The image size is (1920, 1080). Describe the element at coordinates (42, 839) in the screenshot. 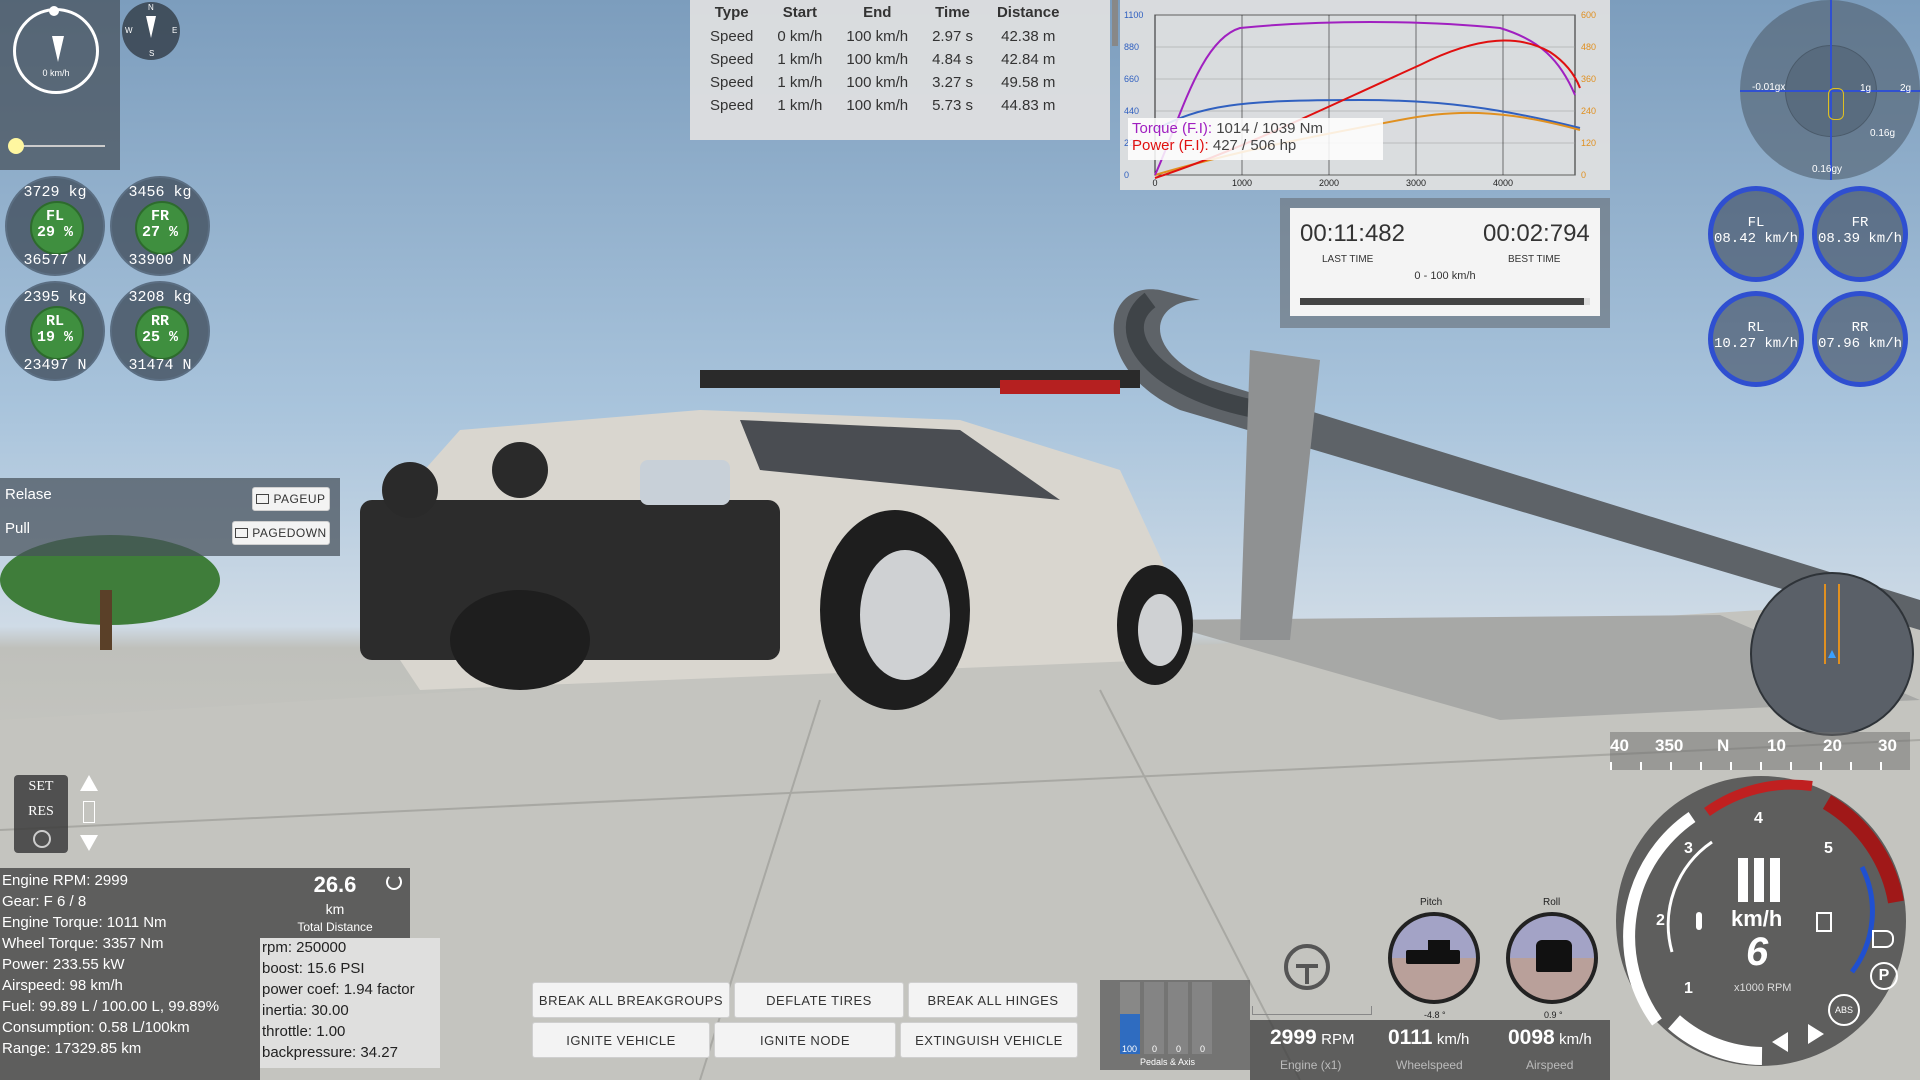

I see `cruise-gauge-icon` at that location.